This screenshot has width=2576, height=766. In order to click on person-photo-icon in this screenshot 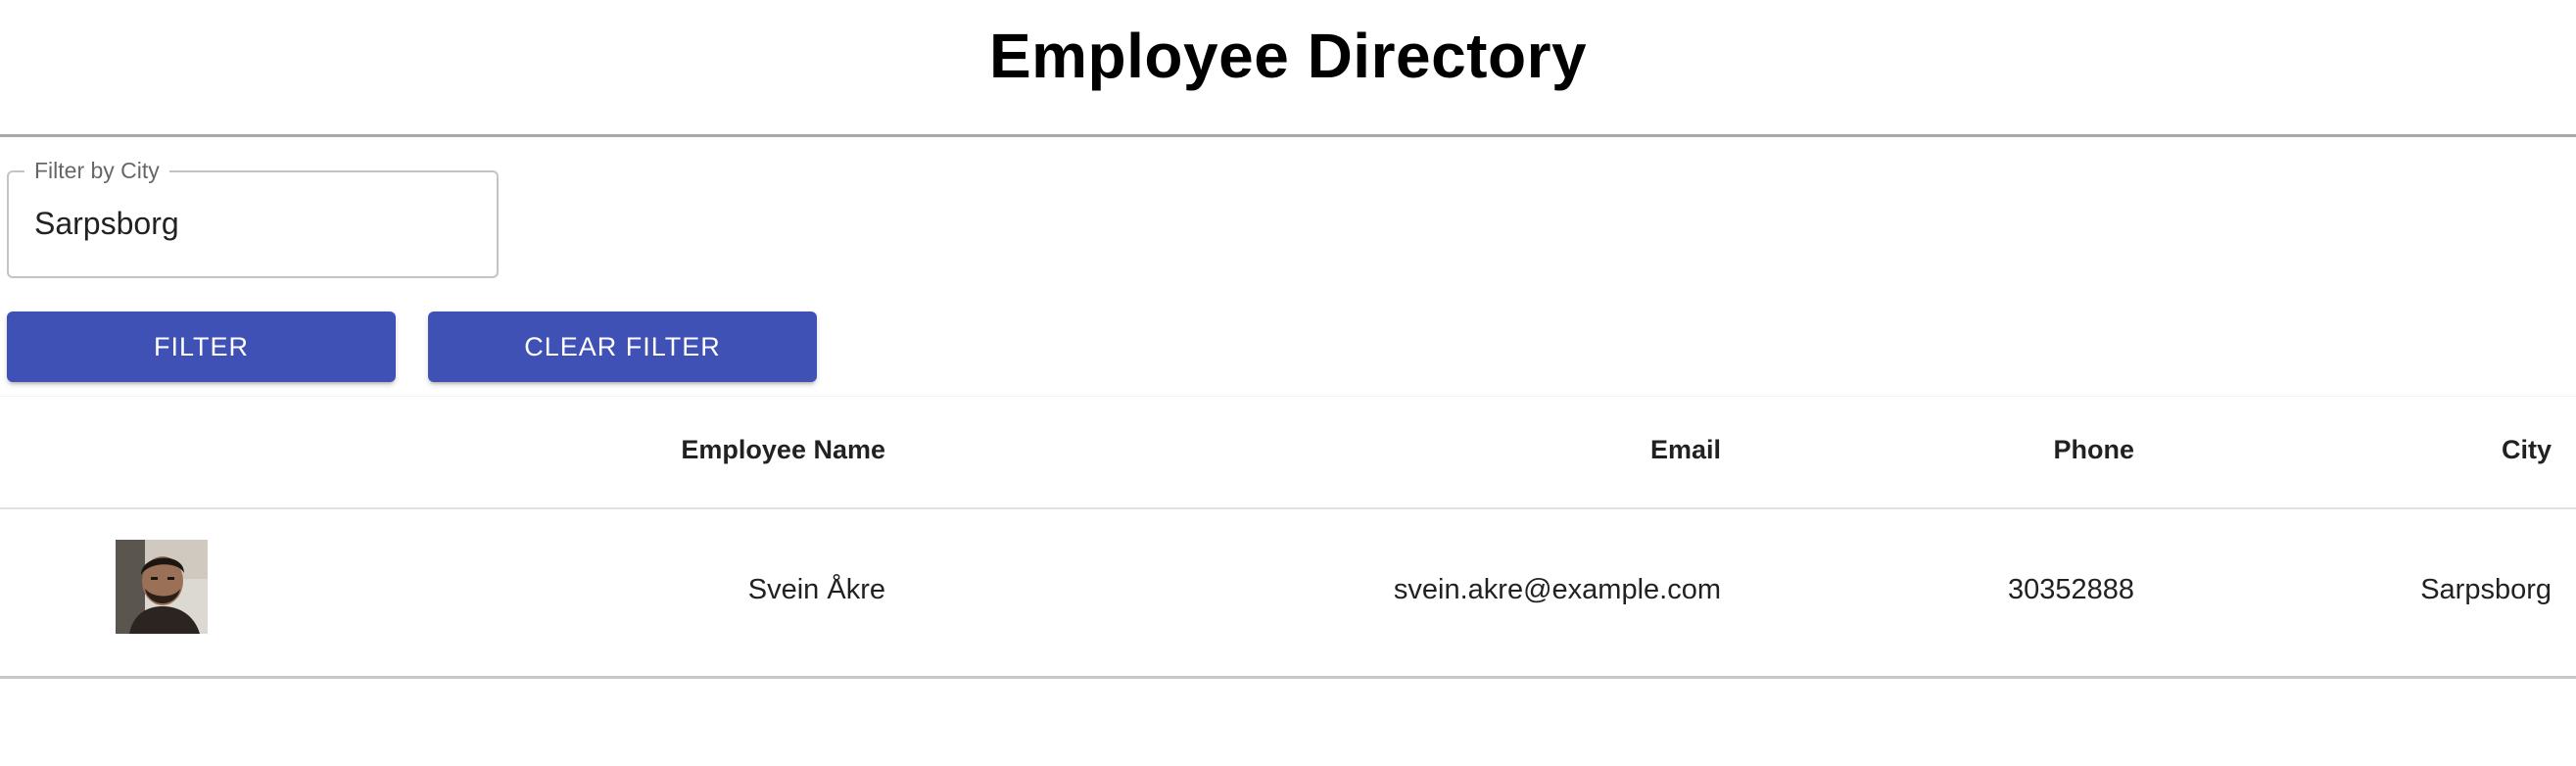, I will do `click(162, 587)`.